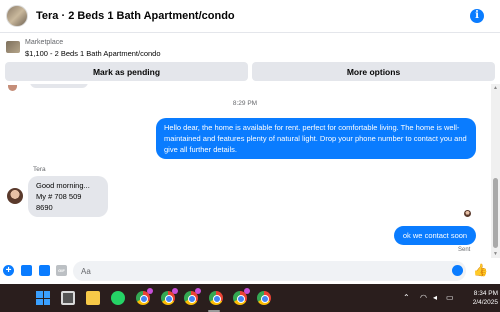 The width and height of the screenshot is (500, 312). I want to click on message-timestamp: 8:29 PM, so click(245, 103).